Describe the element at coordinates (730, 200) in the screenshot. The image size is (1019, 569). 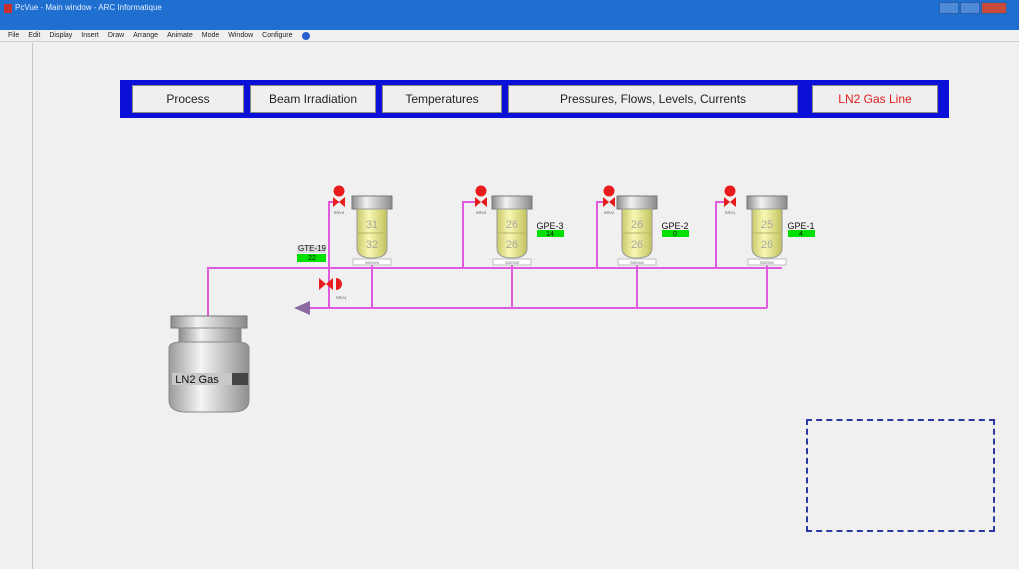
I see `valve-srv1: SRV1` at that location.